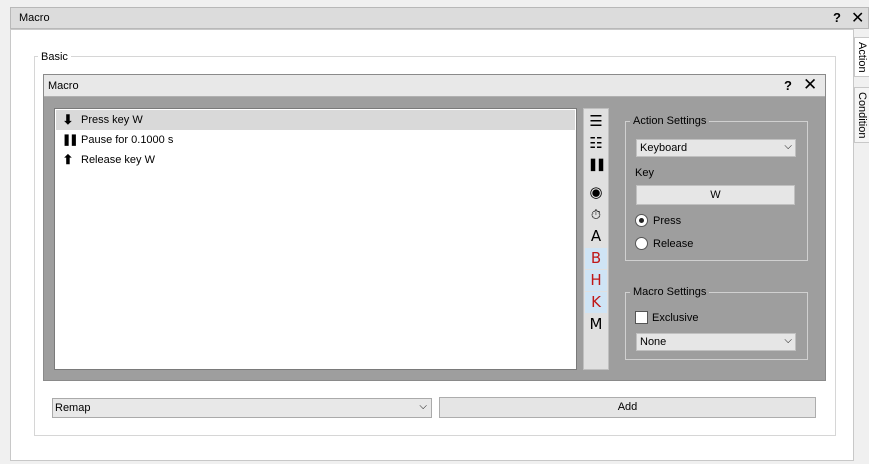  What do you see at coordinates (112, 120) in the screenshot?
I see `list-item-label: Press key W` at bounding box center [112, 120].